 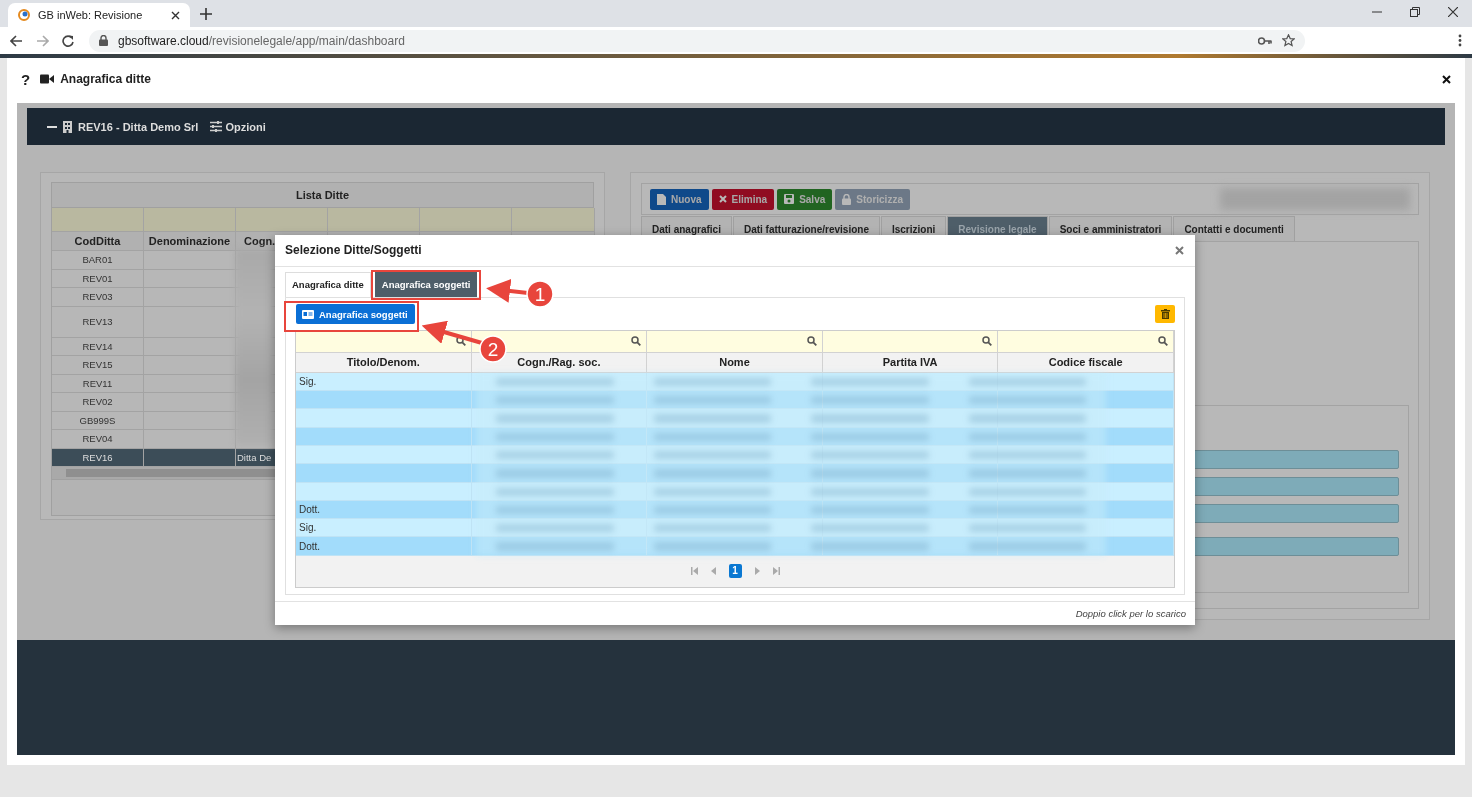 What do you see at coordinates (713, 571) in the screenshot?
I see `previous-page-icon` at bounding box center [713, 571].